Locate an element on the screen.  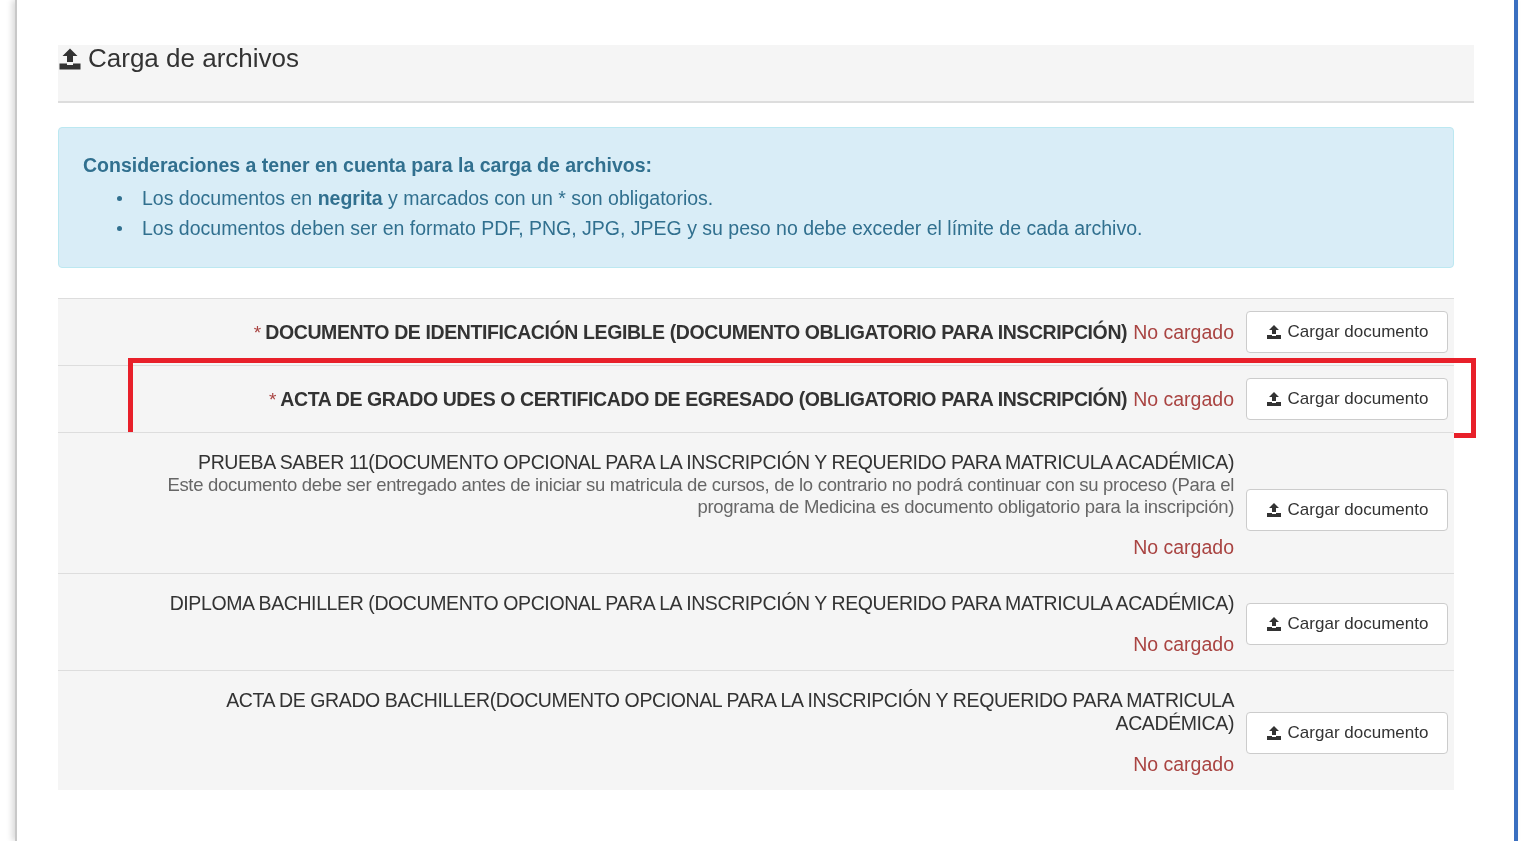
document-name: DIPLOMA BACHILLER (DOCUMENTO OPCIONAL PARA LA INSCRIPCIÓN Y REQUERIDO PARA MATRICULA ACADÉMICA) is located at coordinates (701, 603).